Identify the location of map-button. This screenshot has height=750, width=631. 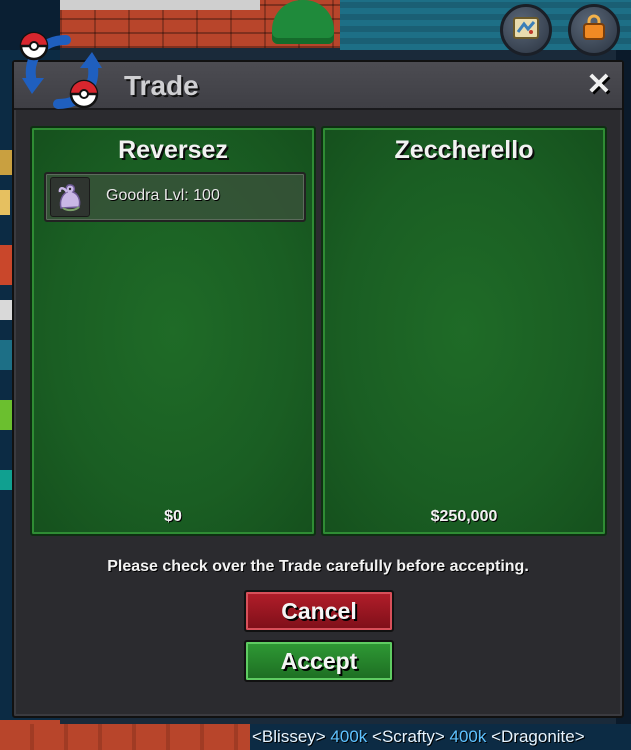
(526, 30).